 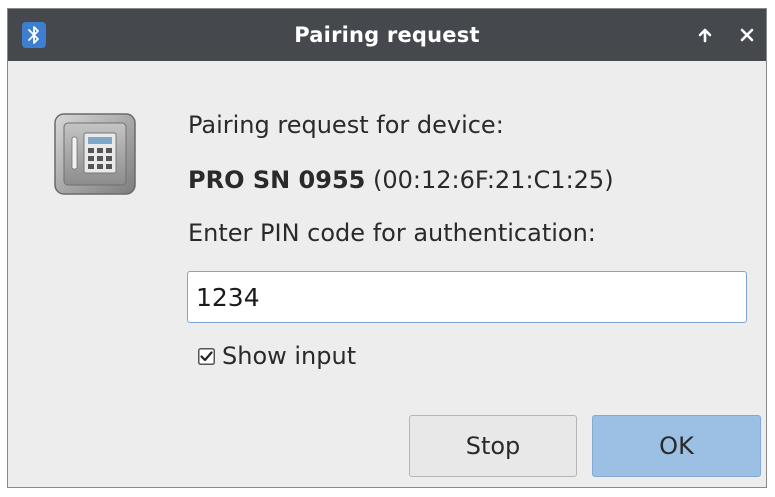 I want to click on window-title: Pairing request, so click(x=387, y=35).